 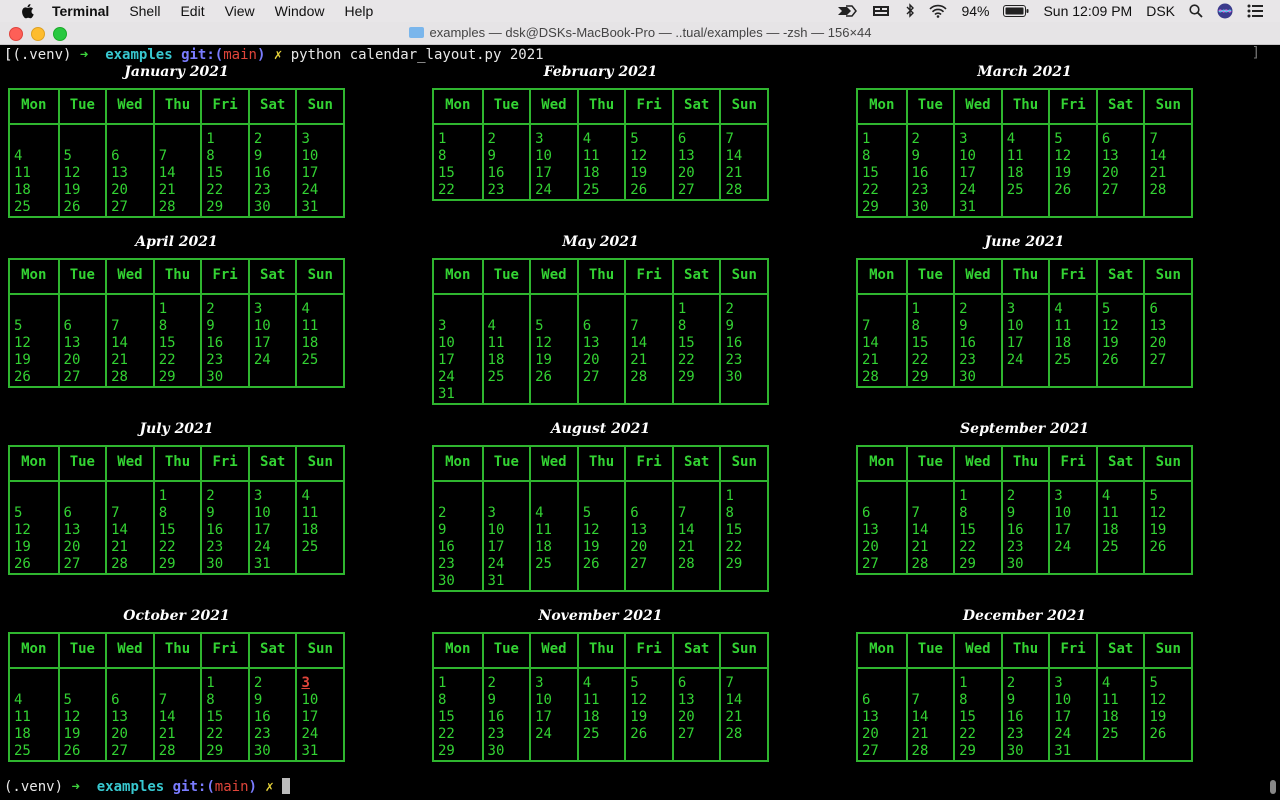 I want to click on prompt-dirty-mark: ✗, so click(x=278, y=55).